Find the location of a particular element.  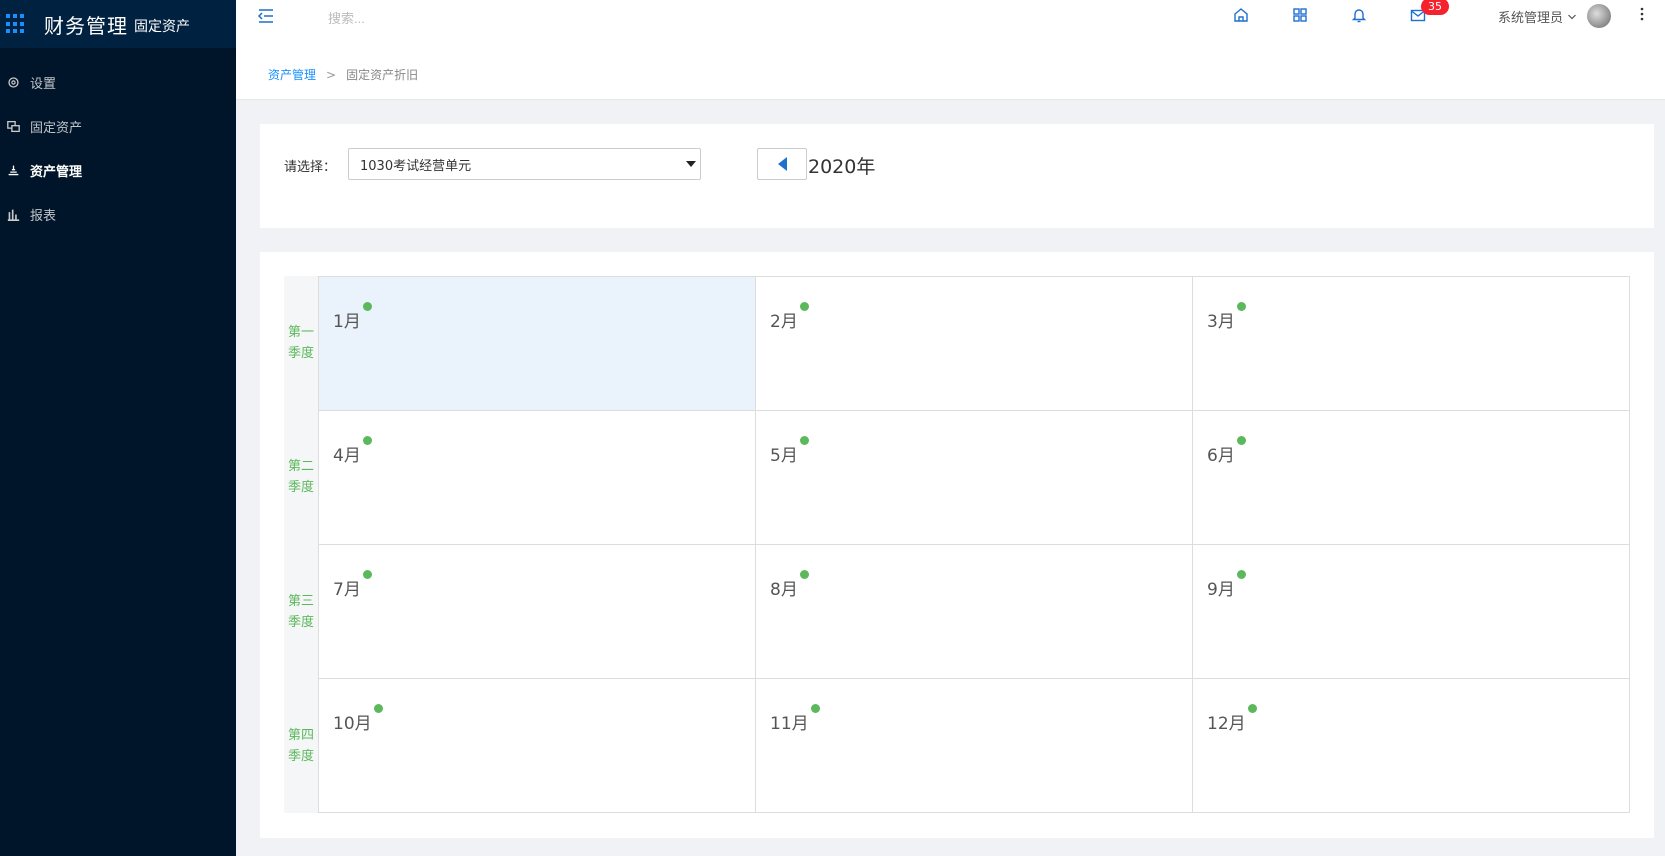

dropdown-caret-icon is located at coordinates (691, 164).